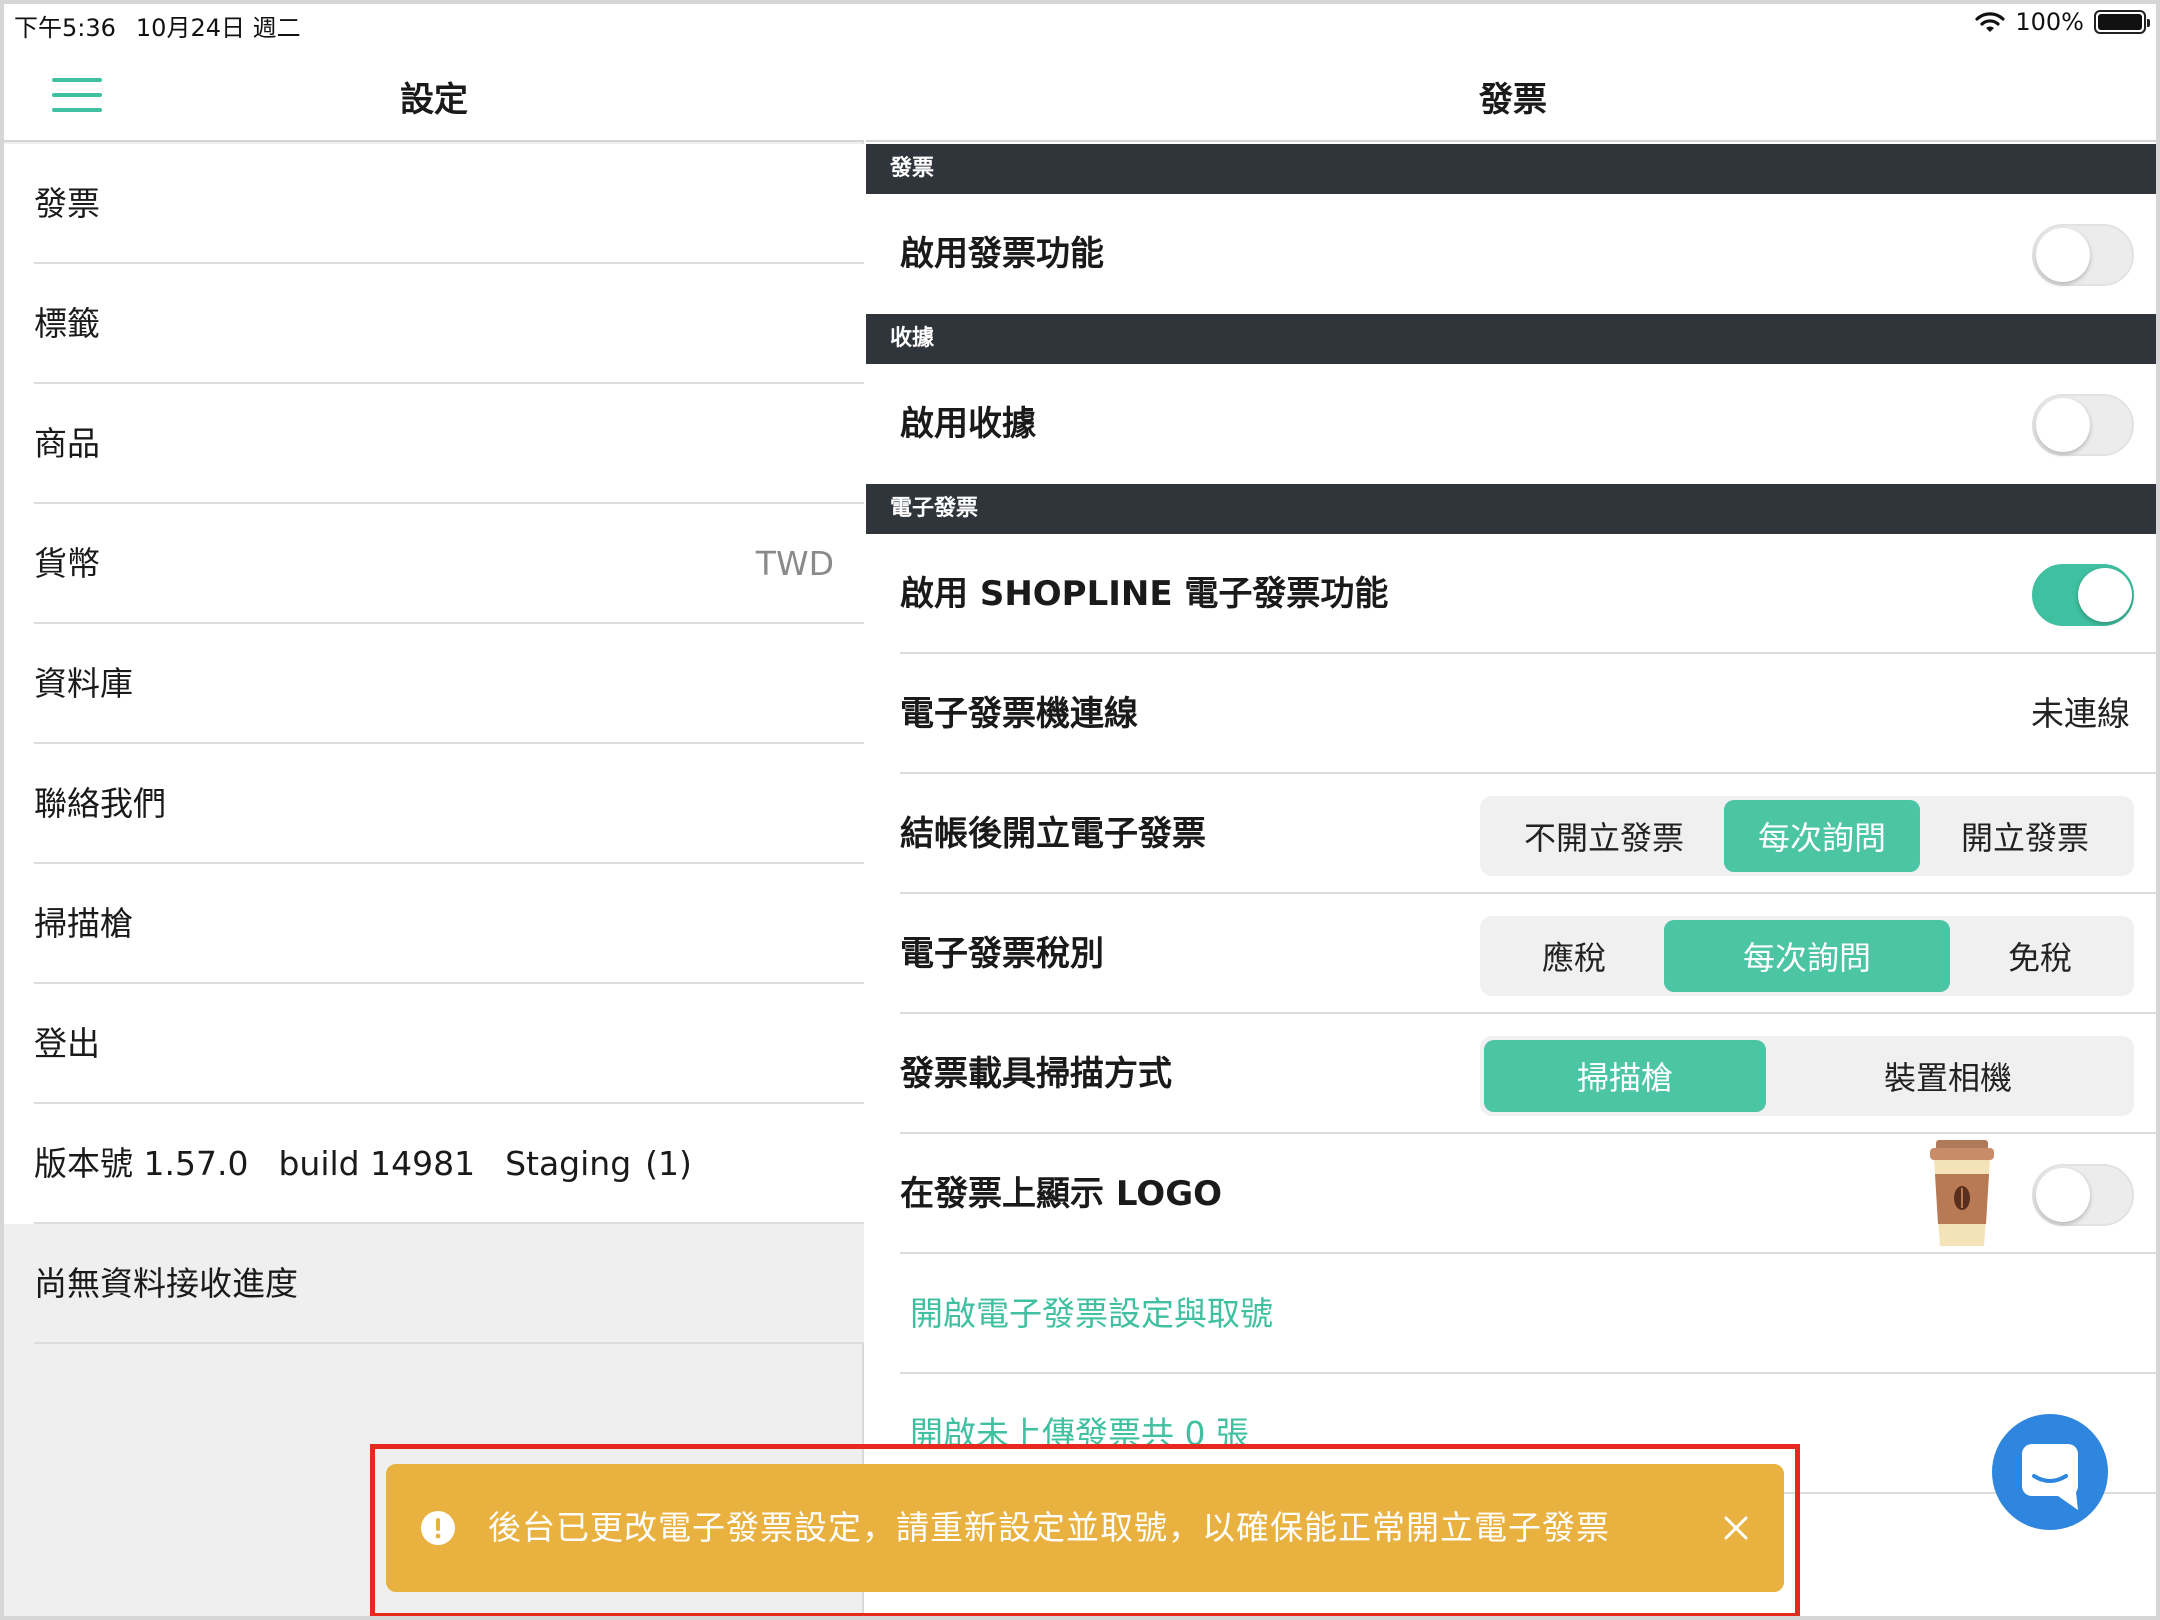 This screenshot has width=2160, height=1620. I want to click on build-number: build 14981, so click(377, 1163).